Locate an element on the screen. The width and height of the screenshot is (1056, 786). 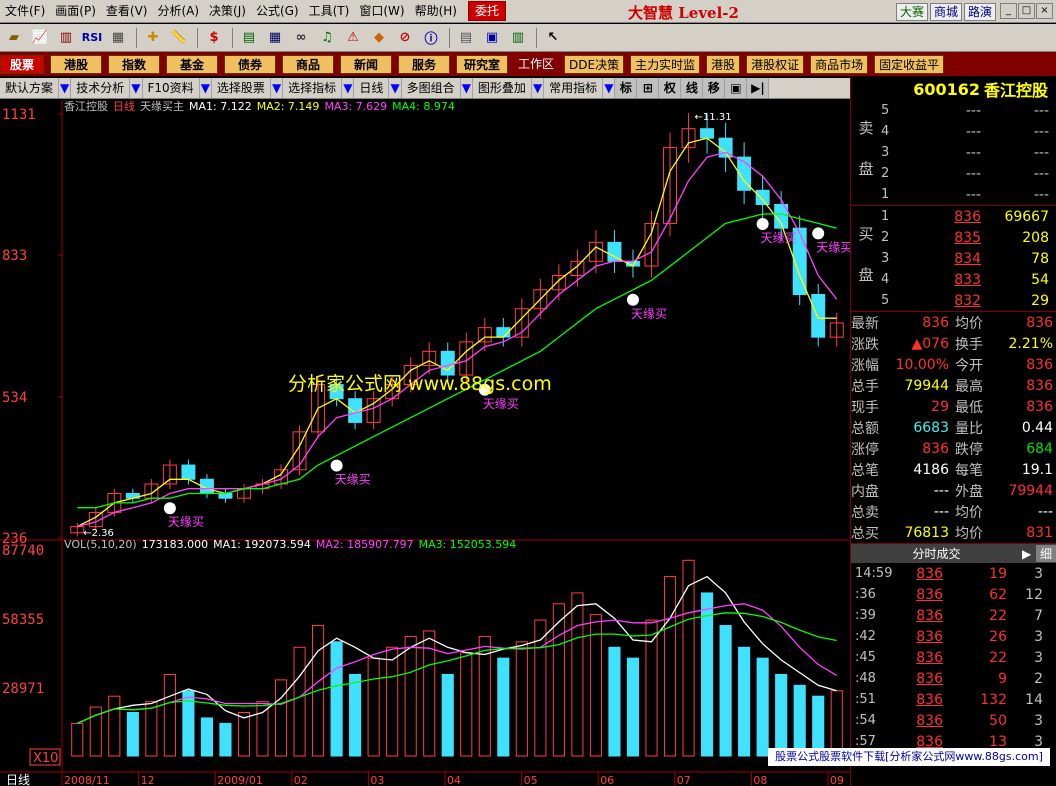
menu-item: 窗口(W) is located at coordinates (381, 11).